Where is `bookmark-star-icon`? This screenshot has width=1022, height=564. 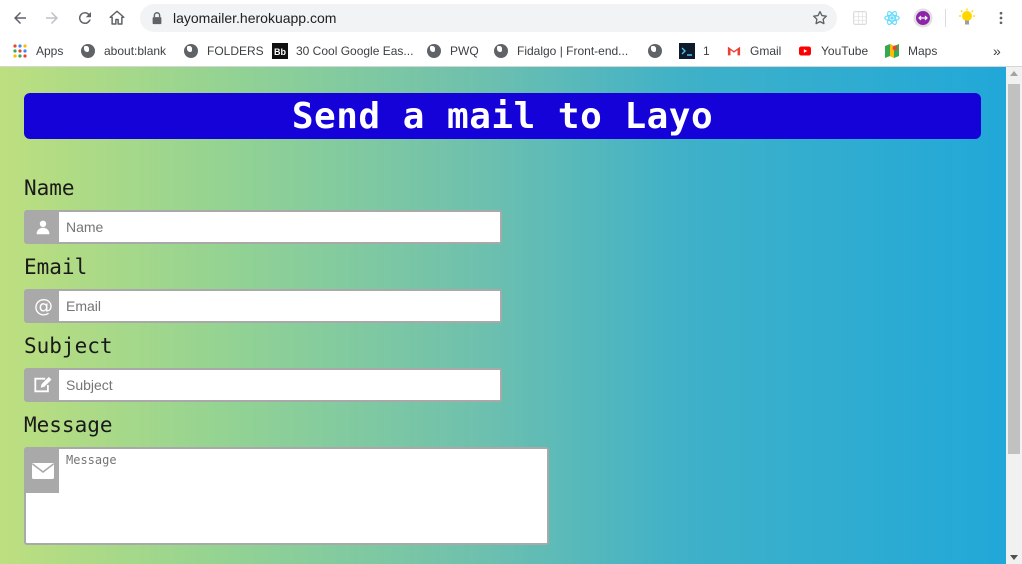
bookmark-star-icon is located at coordinates (820, 18).